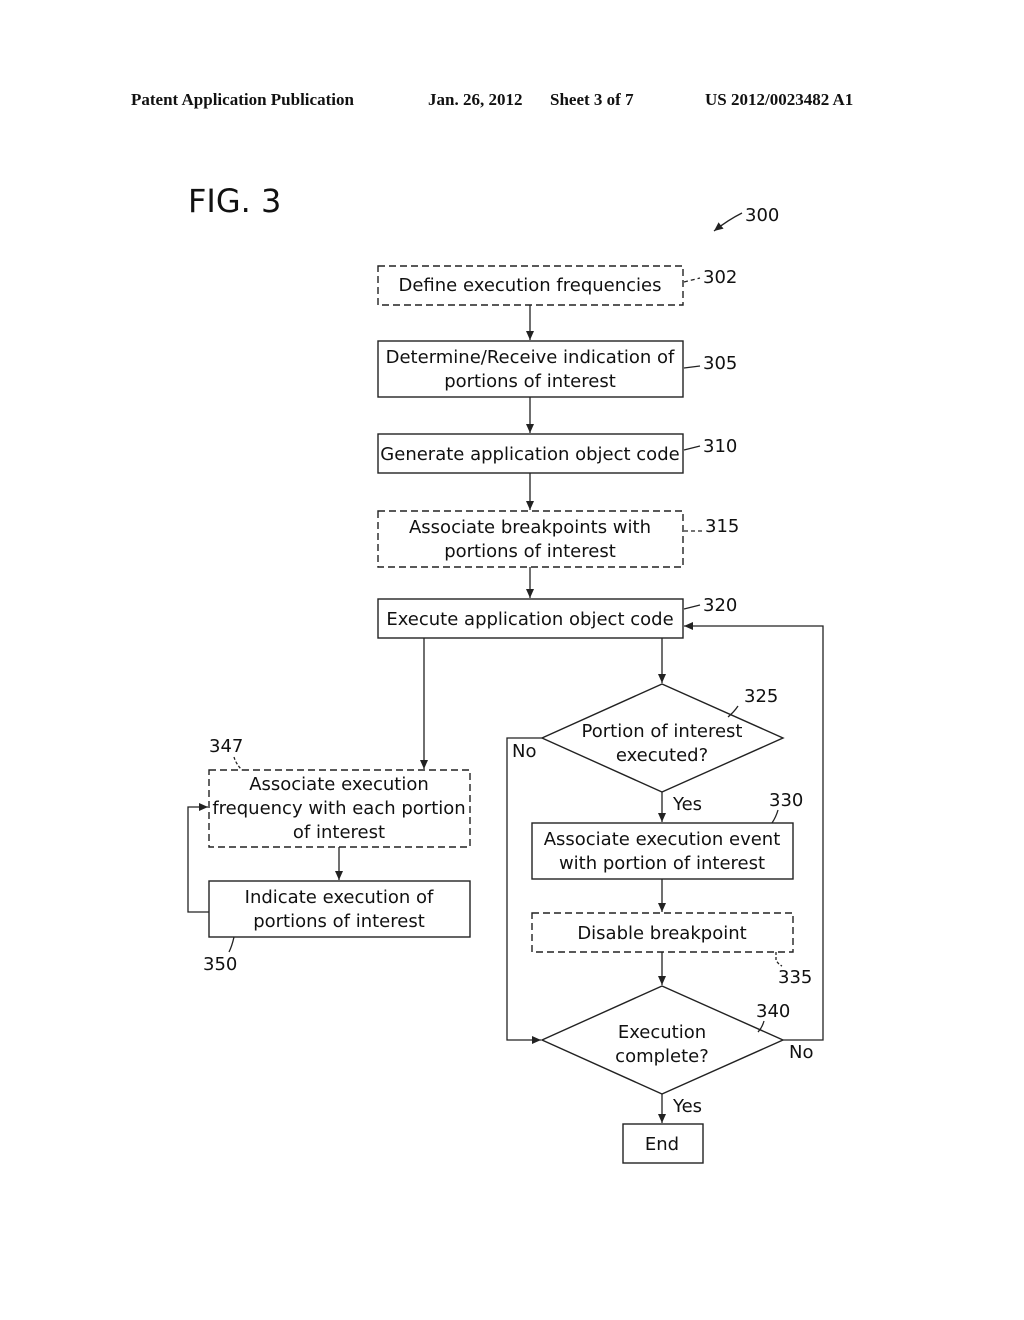  I want to click on step-335-text: Disable breakpoint, so click(661, 933).